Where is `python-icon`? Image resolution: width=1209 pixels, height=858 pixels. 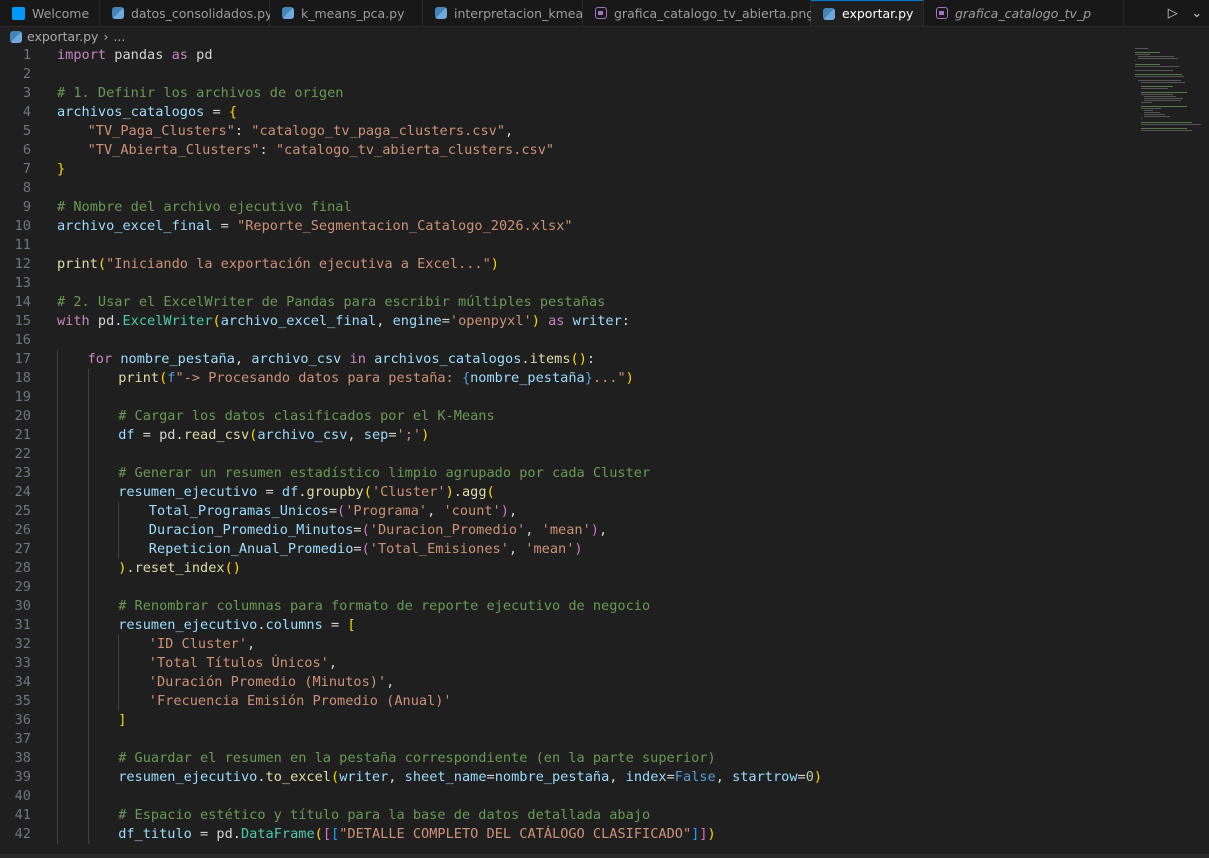
python-icon is located at coordinates (288, 13).